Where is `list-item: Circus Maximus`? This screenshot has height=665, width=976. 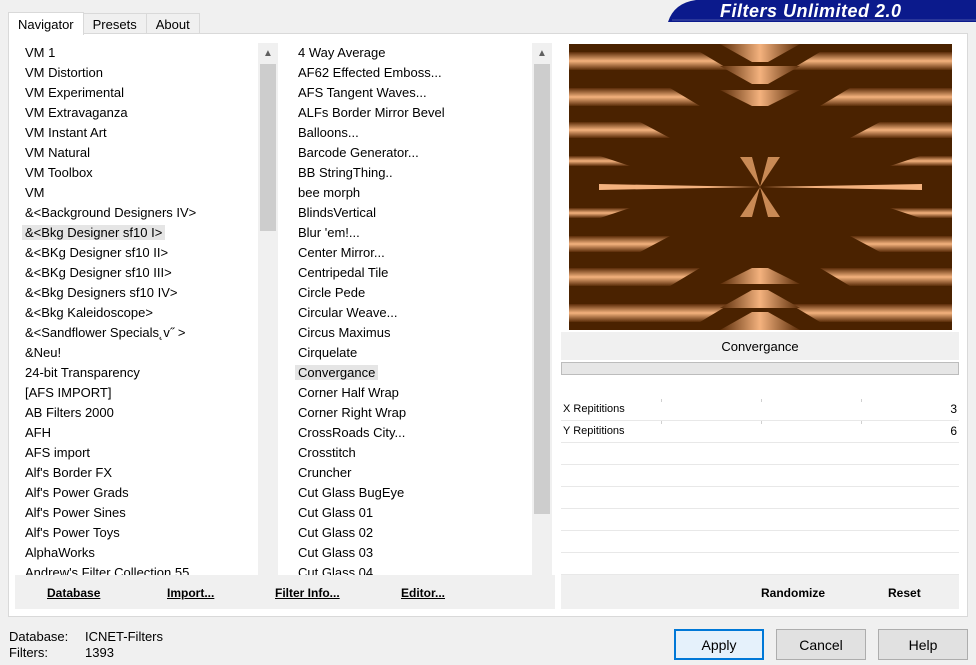 list-item: Circus Maximus is located at coordinates (412, 333).